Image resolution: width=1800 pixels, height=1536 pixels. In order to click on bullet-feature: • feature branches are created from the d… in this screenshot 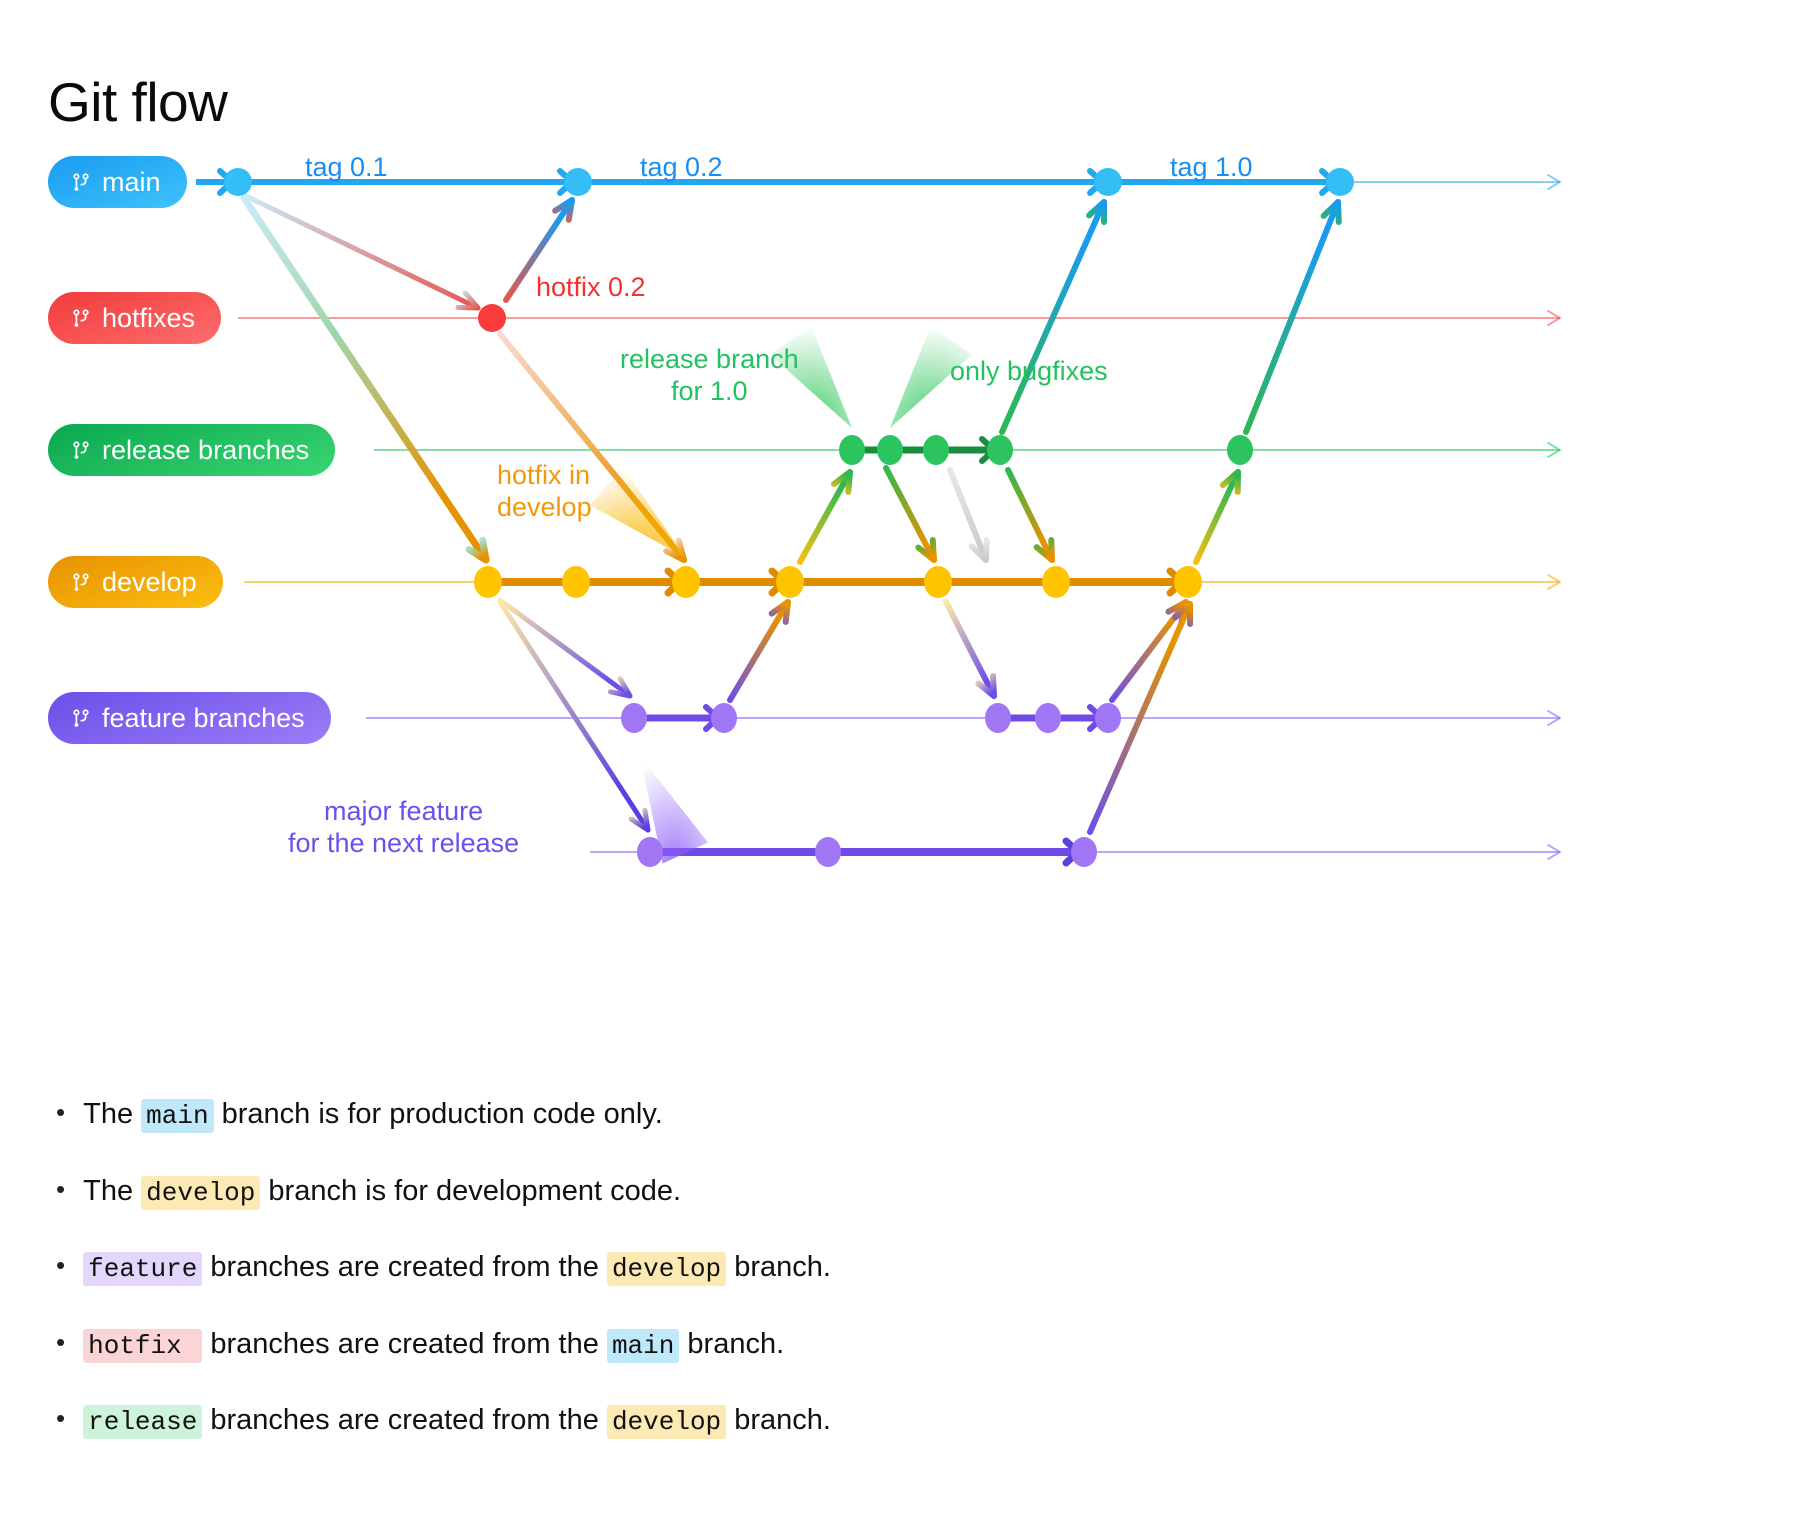, I will do `click(806, 1267)`.